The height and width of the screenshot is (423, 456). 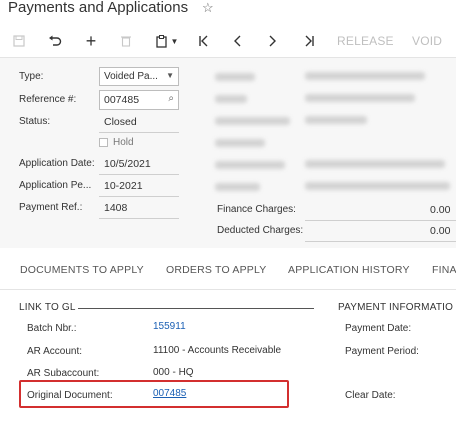 What do you see at coordinates (228, 13) in the screenshot?
I see `title-bar: Payments and Applications ☆` at bounding box center [228, 13].